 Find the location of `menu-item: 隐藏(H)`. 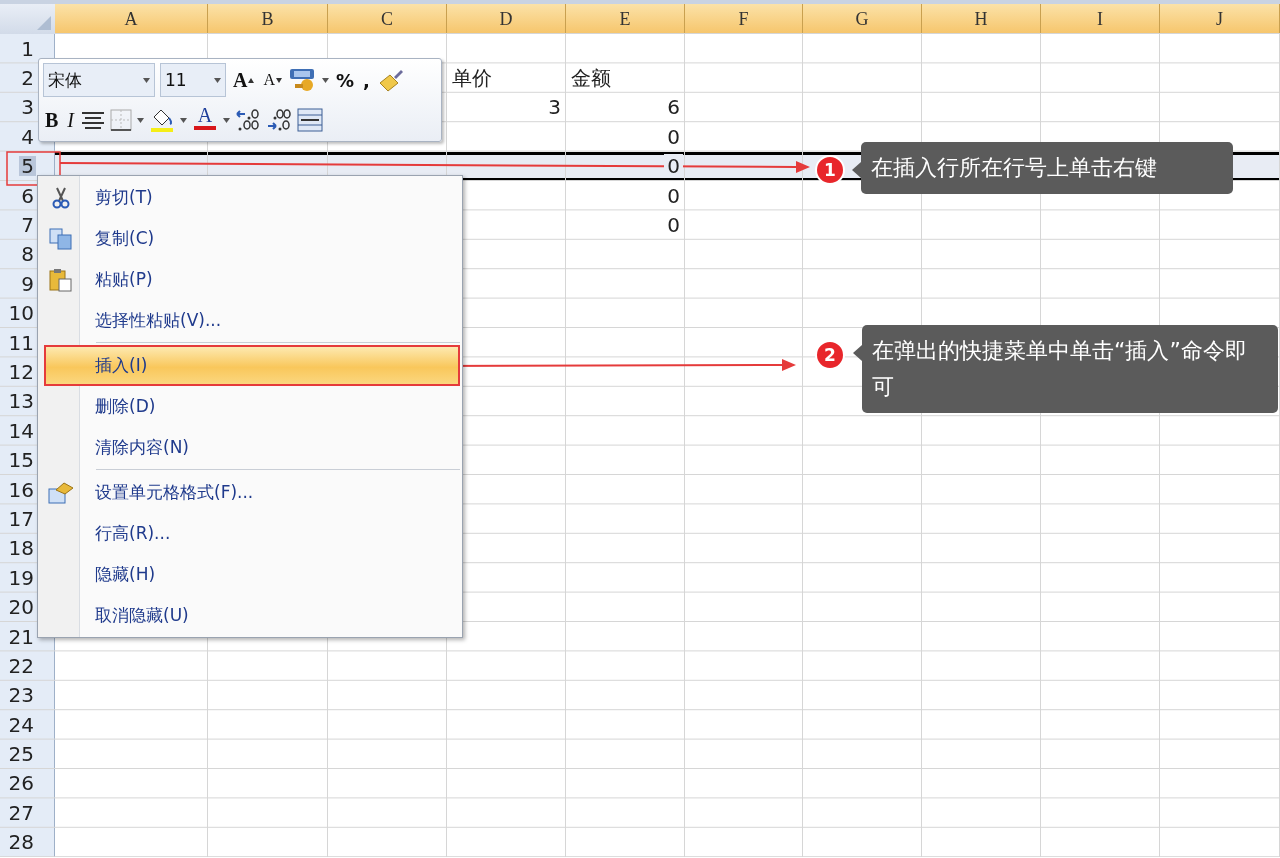

menu-item: 隐藏(H) is located at coordinates (250, 574).